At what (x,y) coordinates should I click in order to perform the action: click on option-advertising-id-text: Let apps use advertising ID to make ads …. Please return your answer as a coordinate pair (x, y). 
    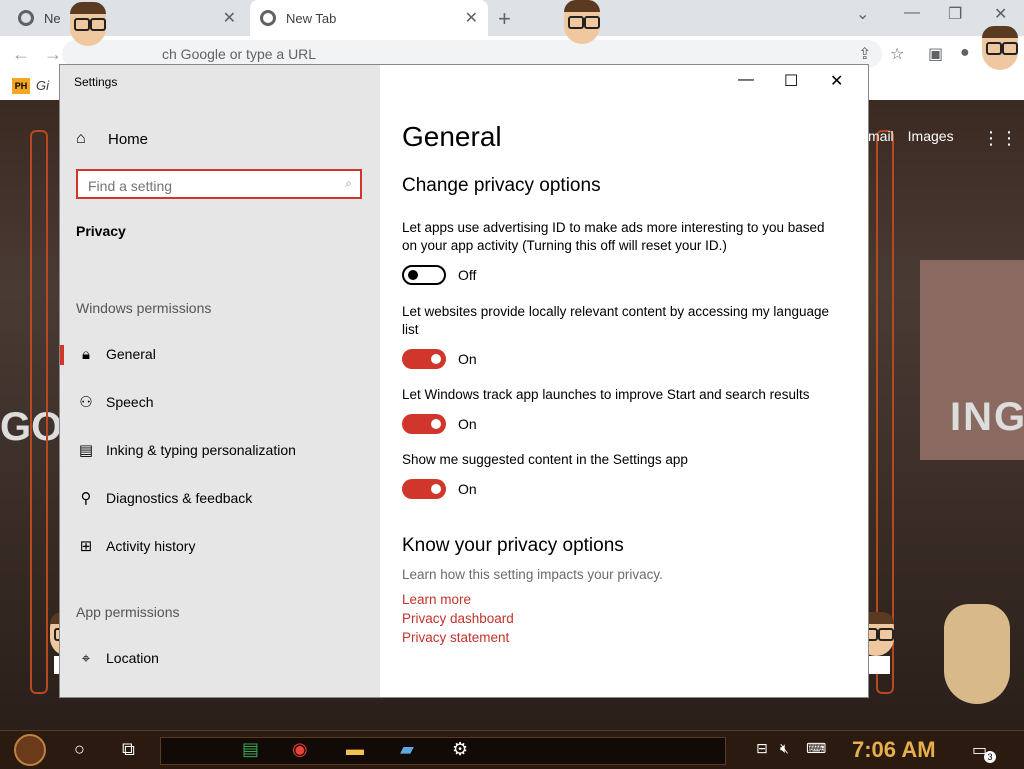
    Looking at the image, I should click on (613, 236).